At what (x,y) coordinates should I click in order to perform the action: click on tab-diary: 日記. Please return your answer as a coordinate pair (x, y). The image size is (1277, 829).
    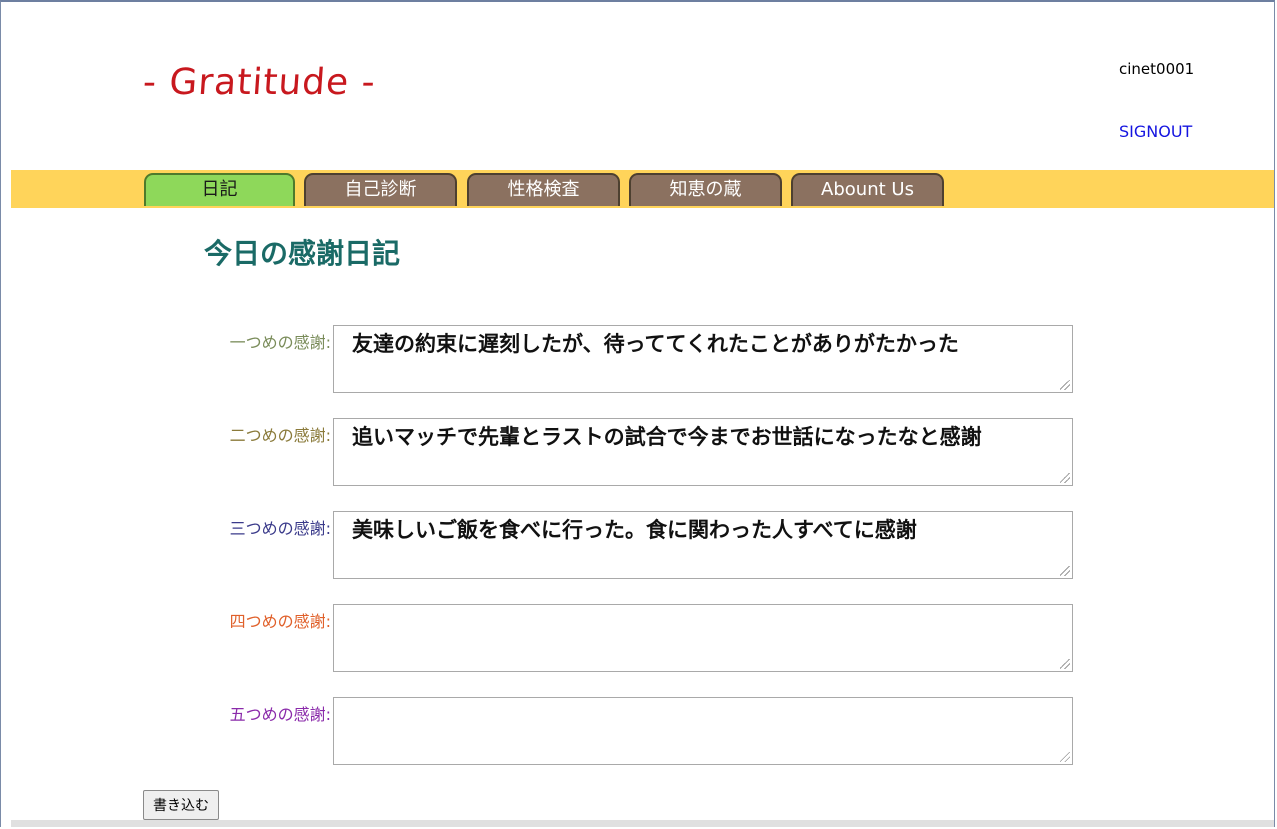
    Looking at the image, I should click on (219, 189).